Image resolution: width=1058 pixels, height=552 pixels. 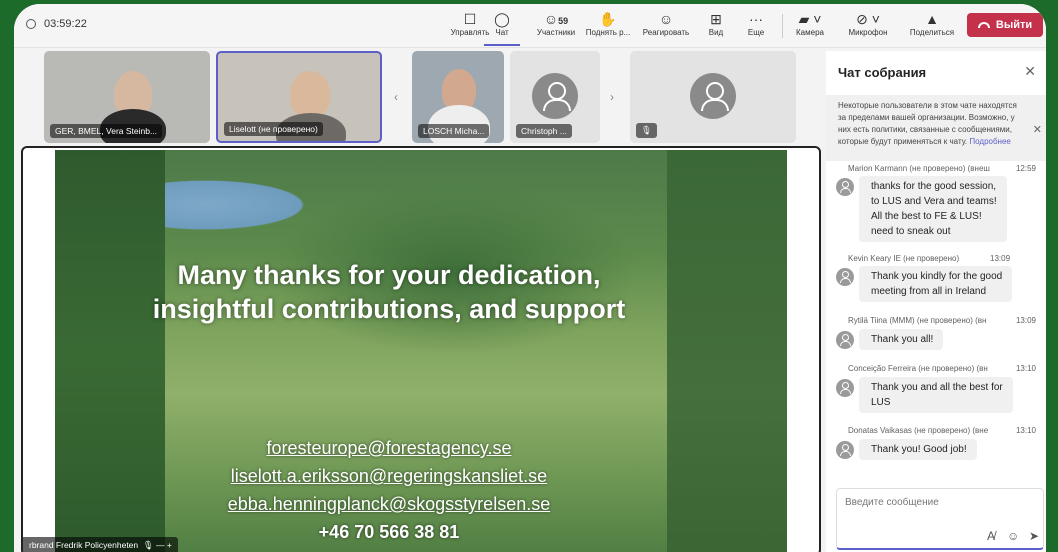 I want to click on participant-tile: 🎙, so click(x=713, y=97).